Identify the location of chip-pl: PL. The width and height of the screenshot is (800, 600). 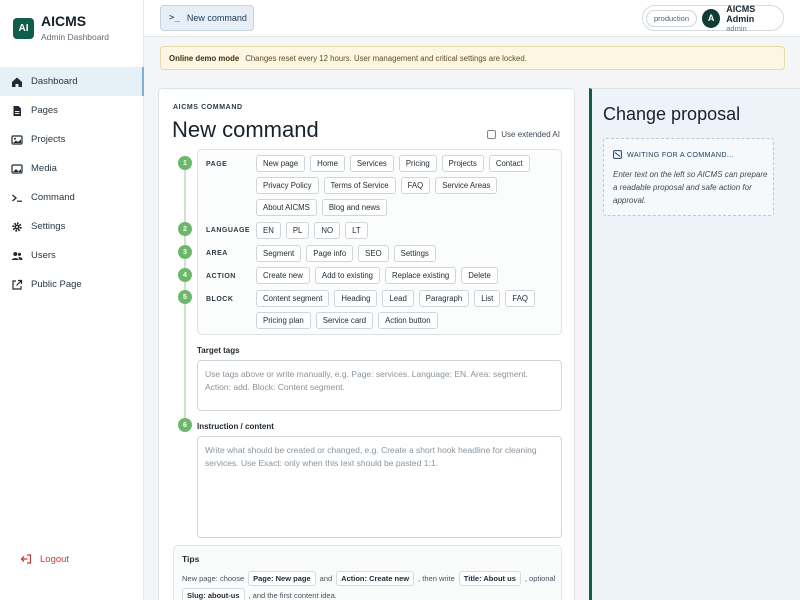
(297, 230).